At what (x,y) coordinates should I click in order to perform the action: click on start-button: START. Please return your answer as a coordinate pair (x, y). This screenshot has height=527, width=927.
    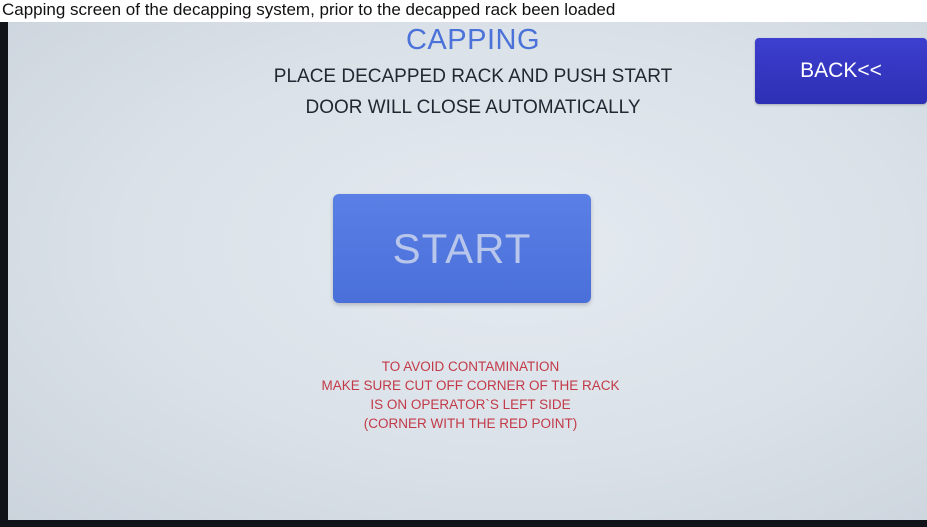
    Looking at the image, I should click on (462, 248).